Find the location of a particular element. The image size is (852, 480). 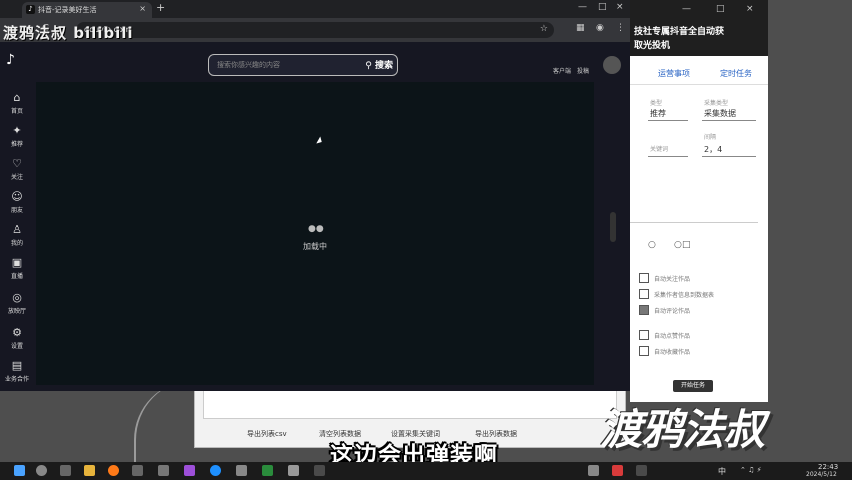

panel-minimize-button: — is located at coordinates (686, 9).